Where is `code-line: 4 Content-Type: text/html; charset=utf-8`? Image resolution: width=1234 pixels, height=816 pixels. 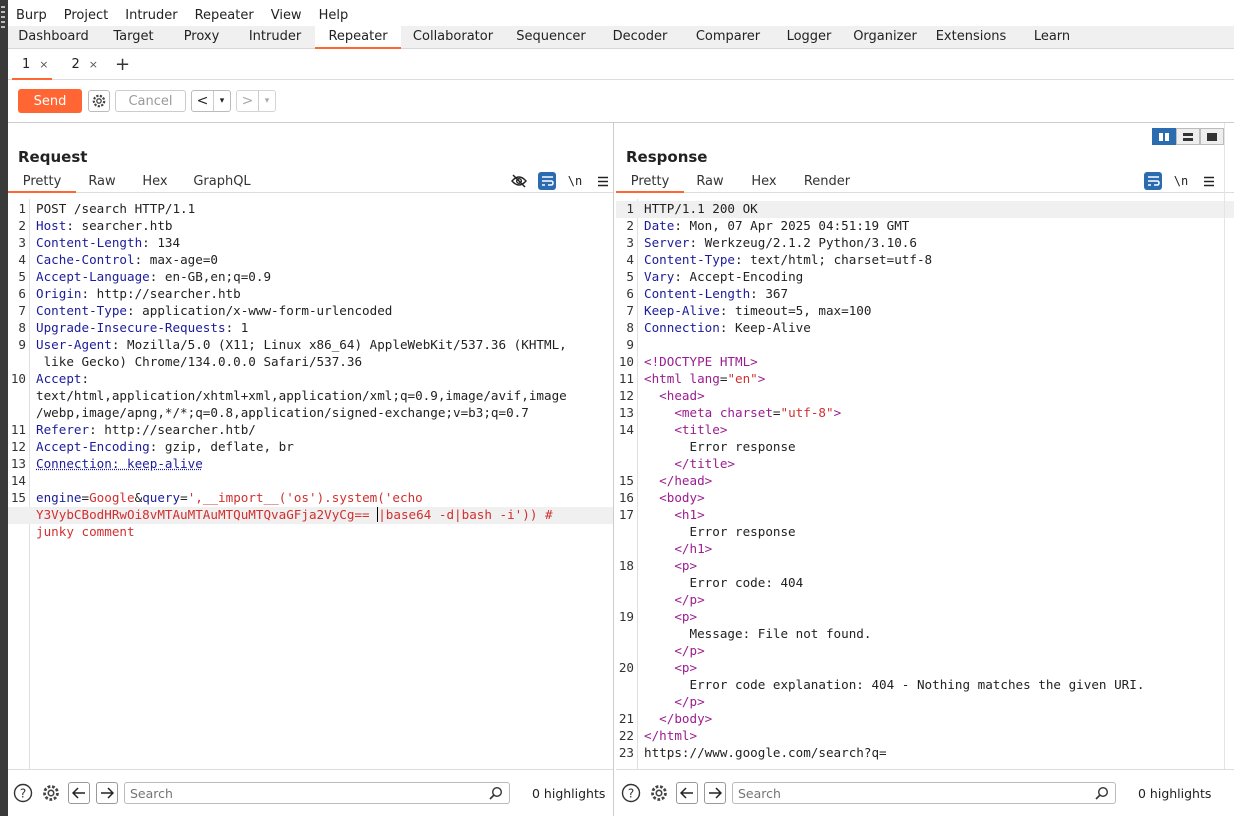
code-line: 4 Content-Type: text/html; charset=utf-8 is located at coordinates (925, 260).